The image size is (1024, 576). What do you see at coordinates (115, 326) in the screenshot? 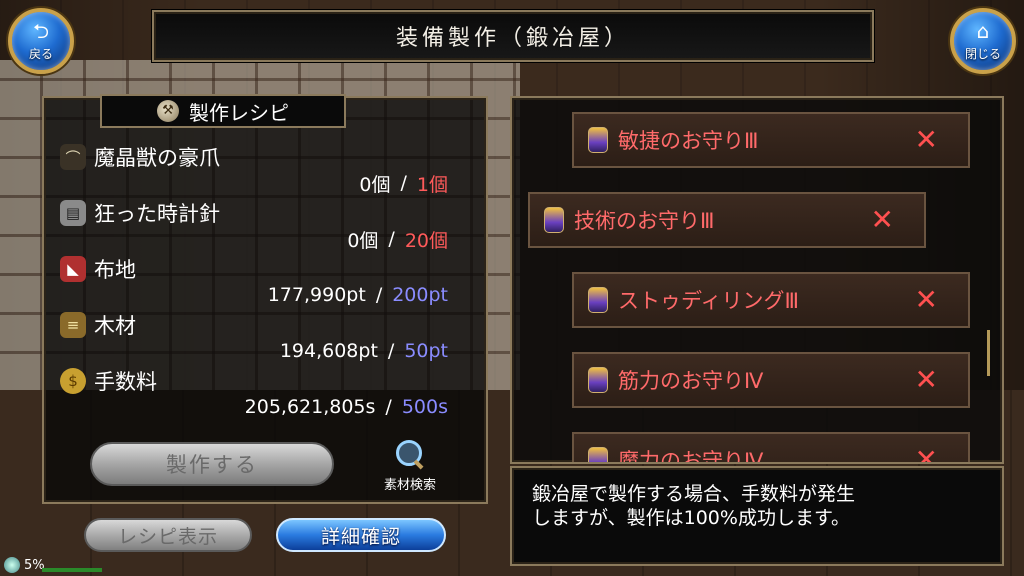
I see `material-name: 木材` at bounding box center [115, 326].